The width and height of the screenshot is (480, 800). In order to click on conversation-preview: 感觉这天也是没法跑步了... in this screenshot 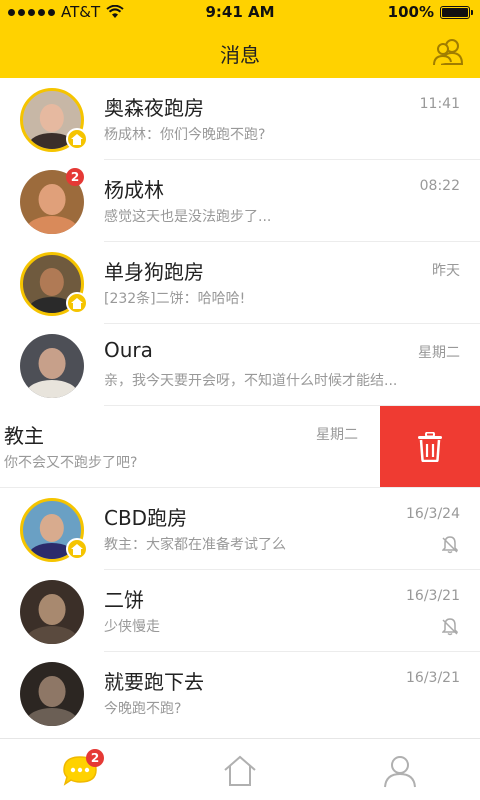, I will do `click(188, 217)`.